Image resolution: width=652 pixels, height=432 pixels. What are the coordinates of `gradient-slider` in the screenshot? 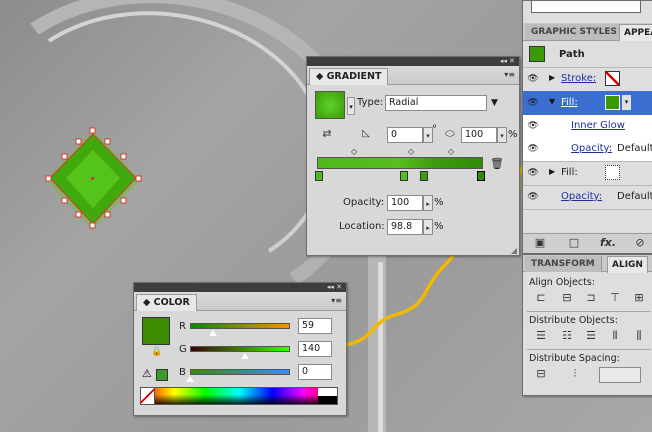 It's located at (400, 163).